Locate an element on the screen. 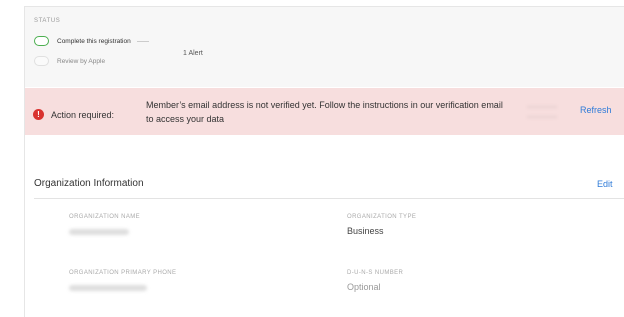  refresh-link: Refresh is located at coordinates (596, 110).